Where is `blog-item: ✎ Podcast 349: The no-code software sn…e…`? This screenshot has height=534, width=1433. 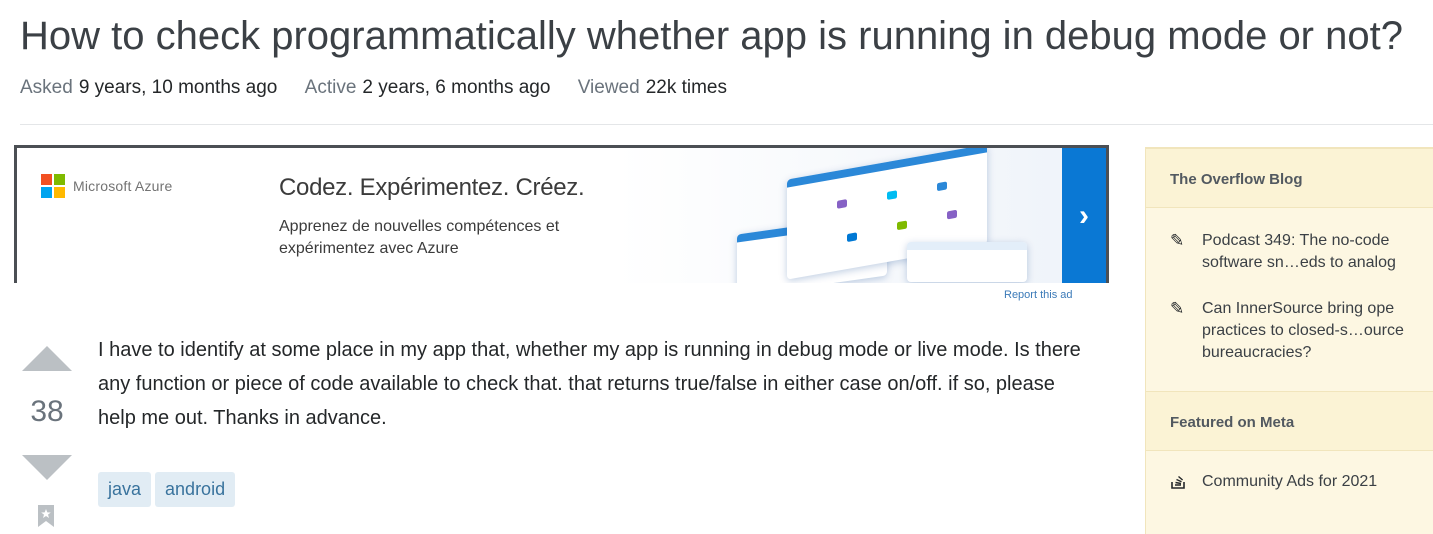 blog-item: ✎ Podcast 349: The no-code software sn…e… is located at coordinates (1301, 252).